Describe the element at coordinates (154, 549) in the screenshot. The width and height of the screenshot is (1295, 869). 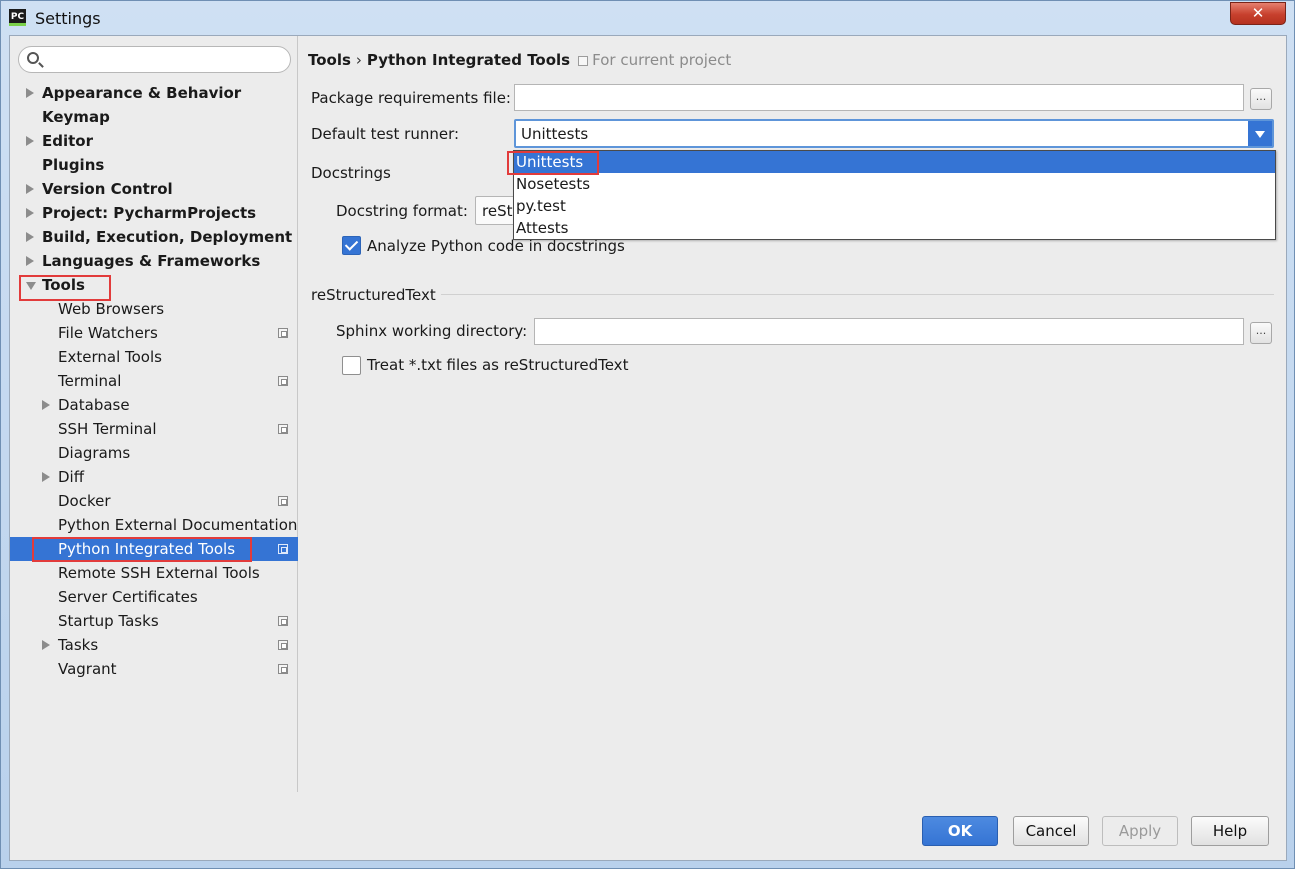
I see `sidebar-item-python-integrated-tools: Python Integrated Tools` at that location.